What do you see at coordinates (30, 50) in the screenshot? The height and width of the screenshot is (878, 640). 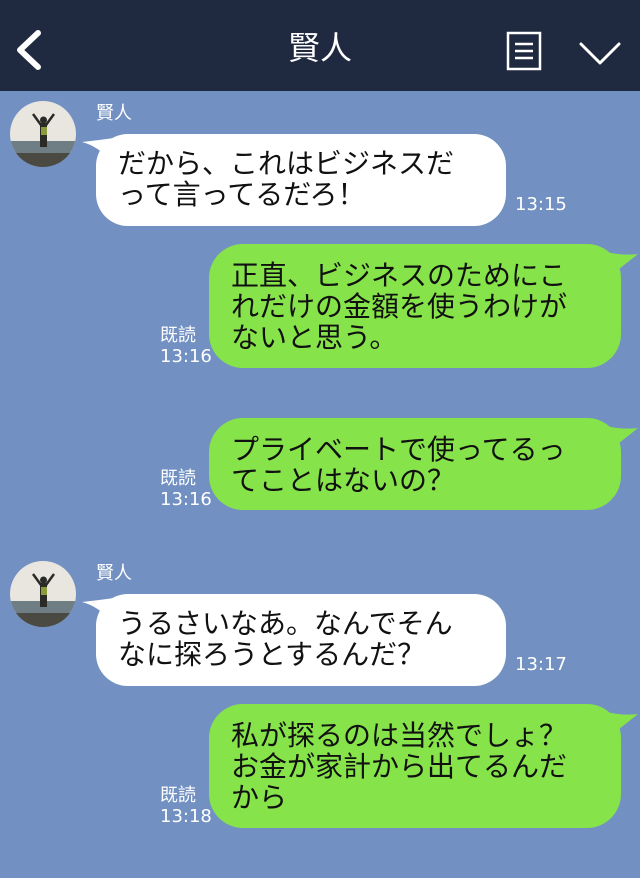 I see `back-chevron-icon` at bounding box center [30, 50].